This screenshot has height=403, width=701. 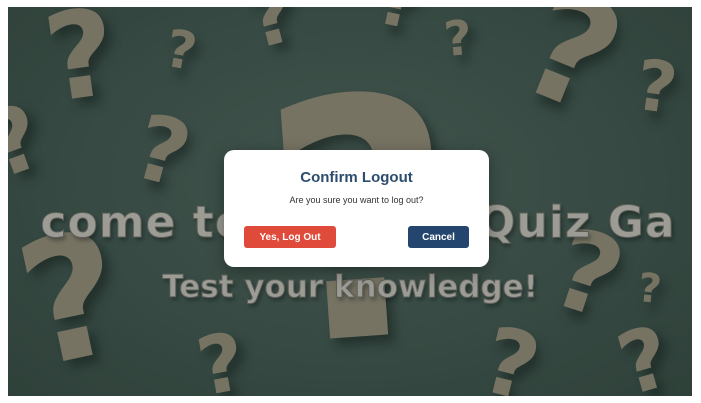 I want to click on welcome-title-right: Quiz Ga, so click(x=577, y=223).